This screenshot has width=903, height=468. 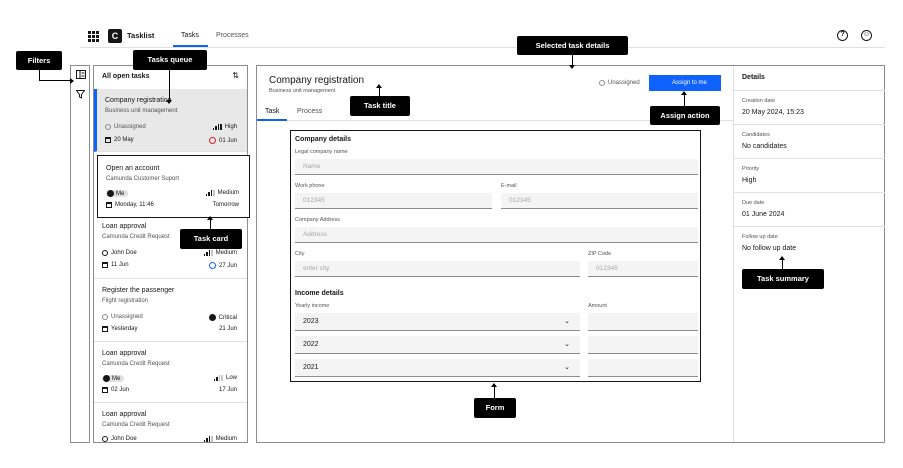 What do you see at coordinates (72, 81) in the screenshot?
I see `arrow-right-icon` at bounding box center [72, 81].